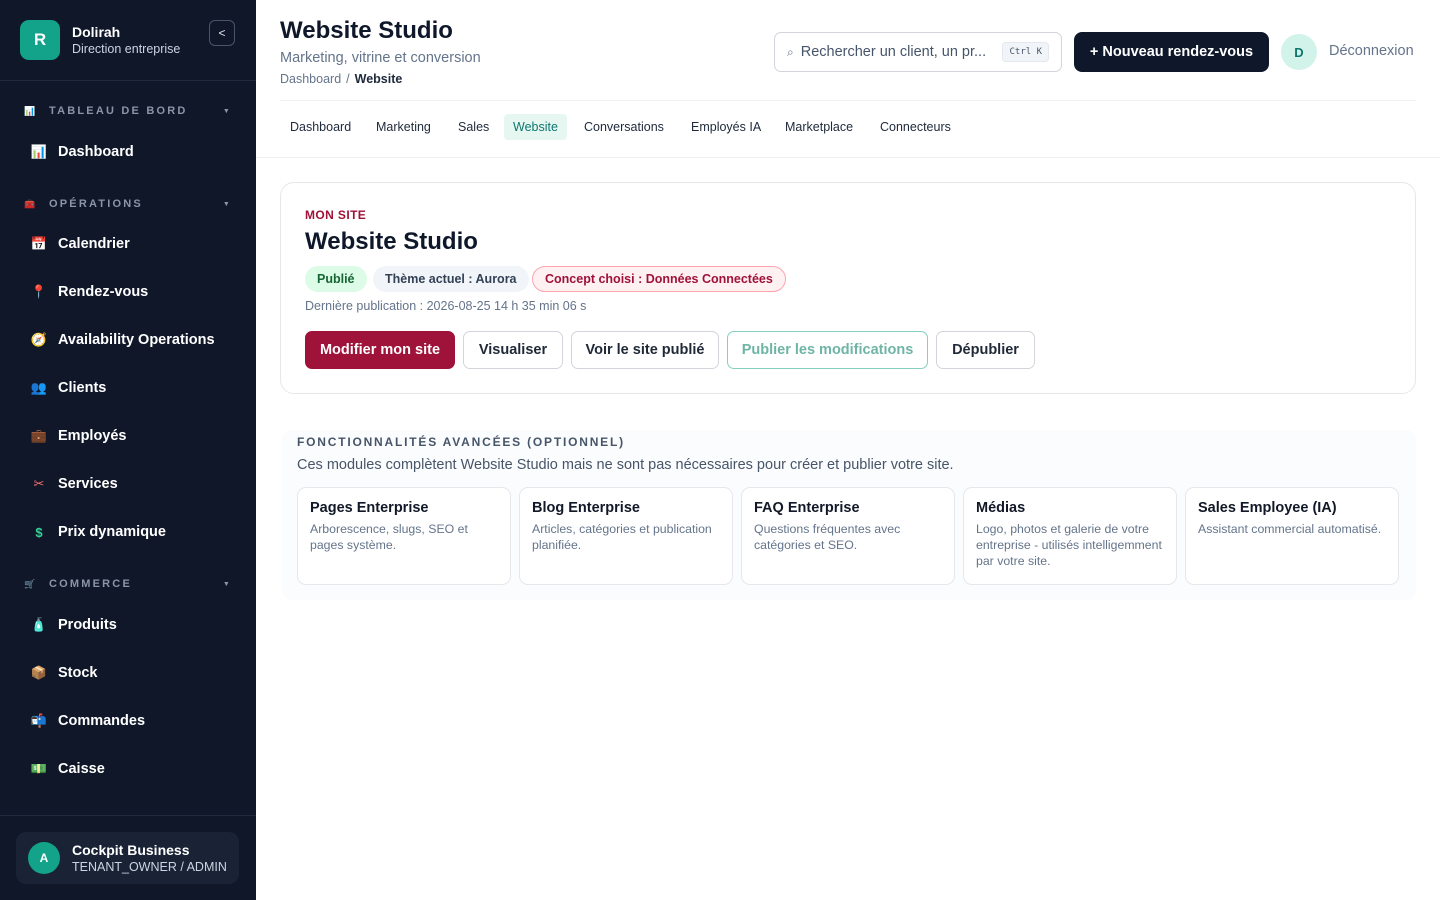 Image resolution: width=1440 pixels, height=900 pixels. I want to click on sidebar-item-employes: 💼 Employés, so click(130, 436).